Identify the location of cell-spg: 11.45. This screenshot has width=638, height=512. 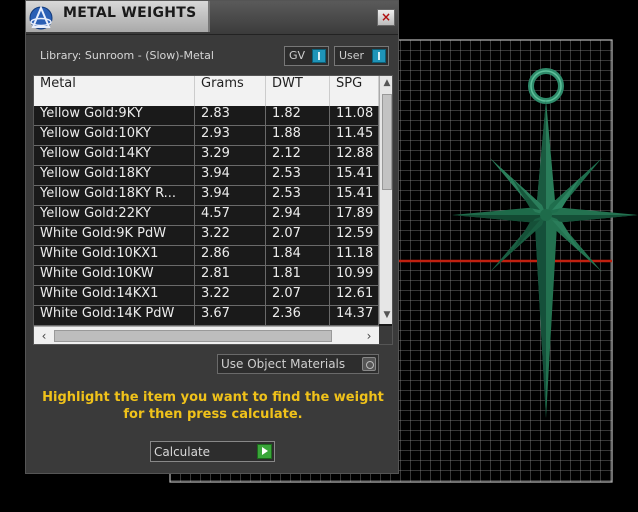
(354, 135).